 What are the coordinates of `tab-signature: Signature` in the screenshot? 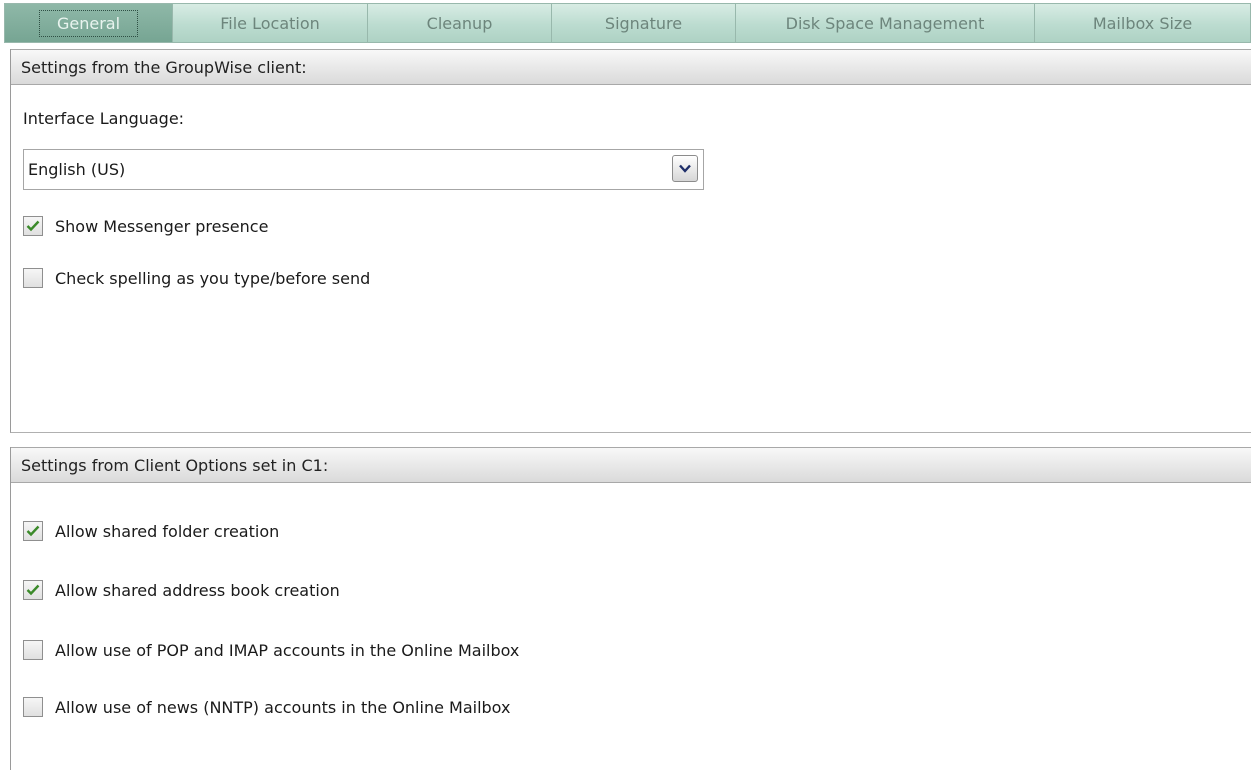 It's located at (644, 23).